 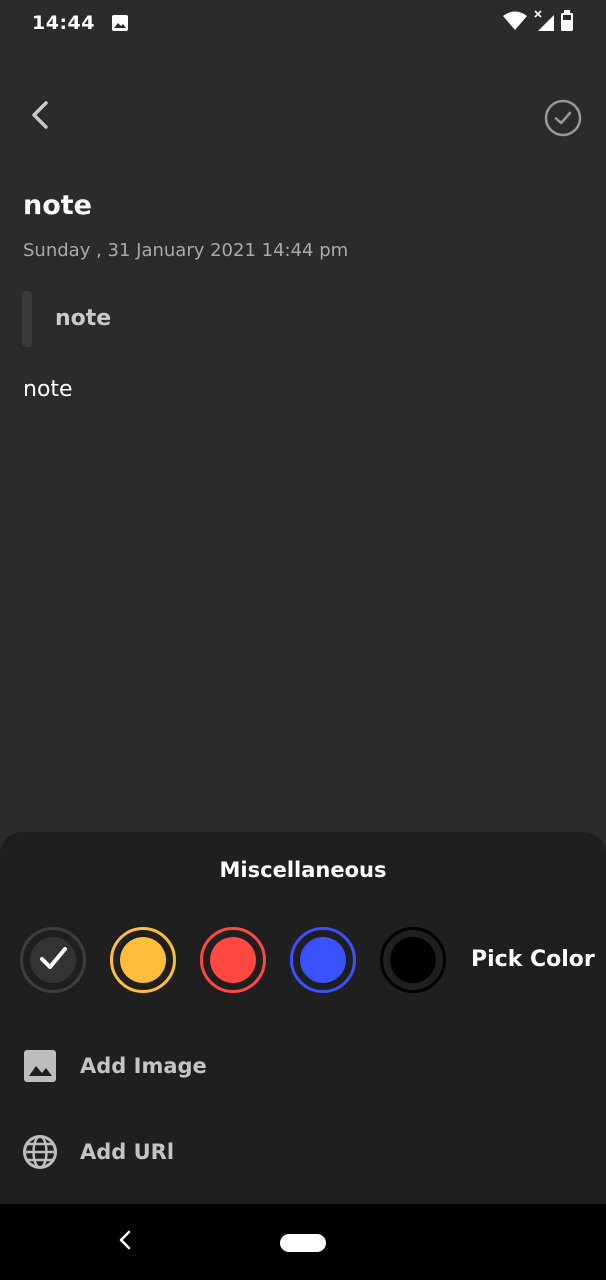 What do you see at coordinates (48, 389) in the screenshot?
I see `note-body-input: note` at bounding box center [48, 389].